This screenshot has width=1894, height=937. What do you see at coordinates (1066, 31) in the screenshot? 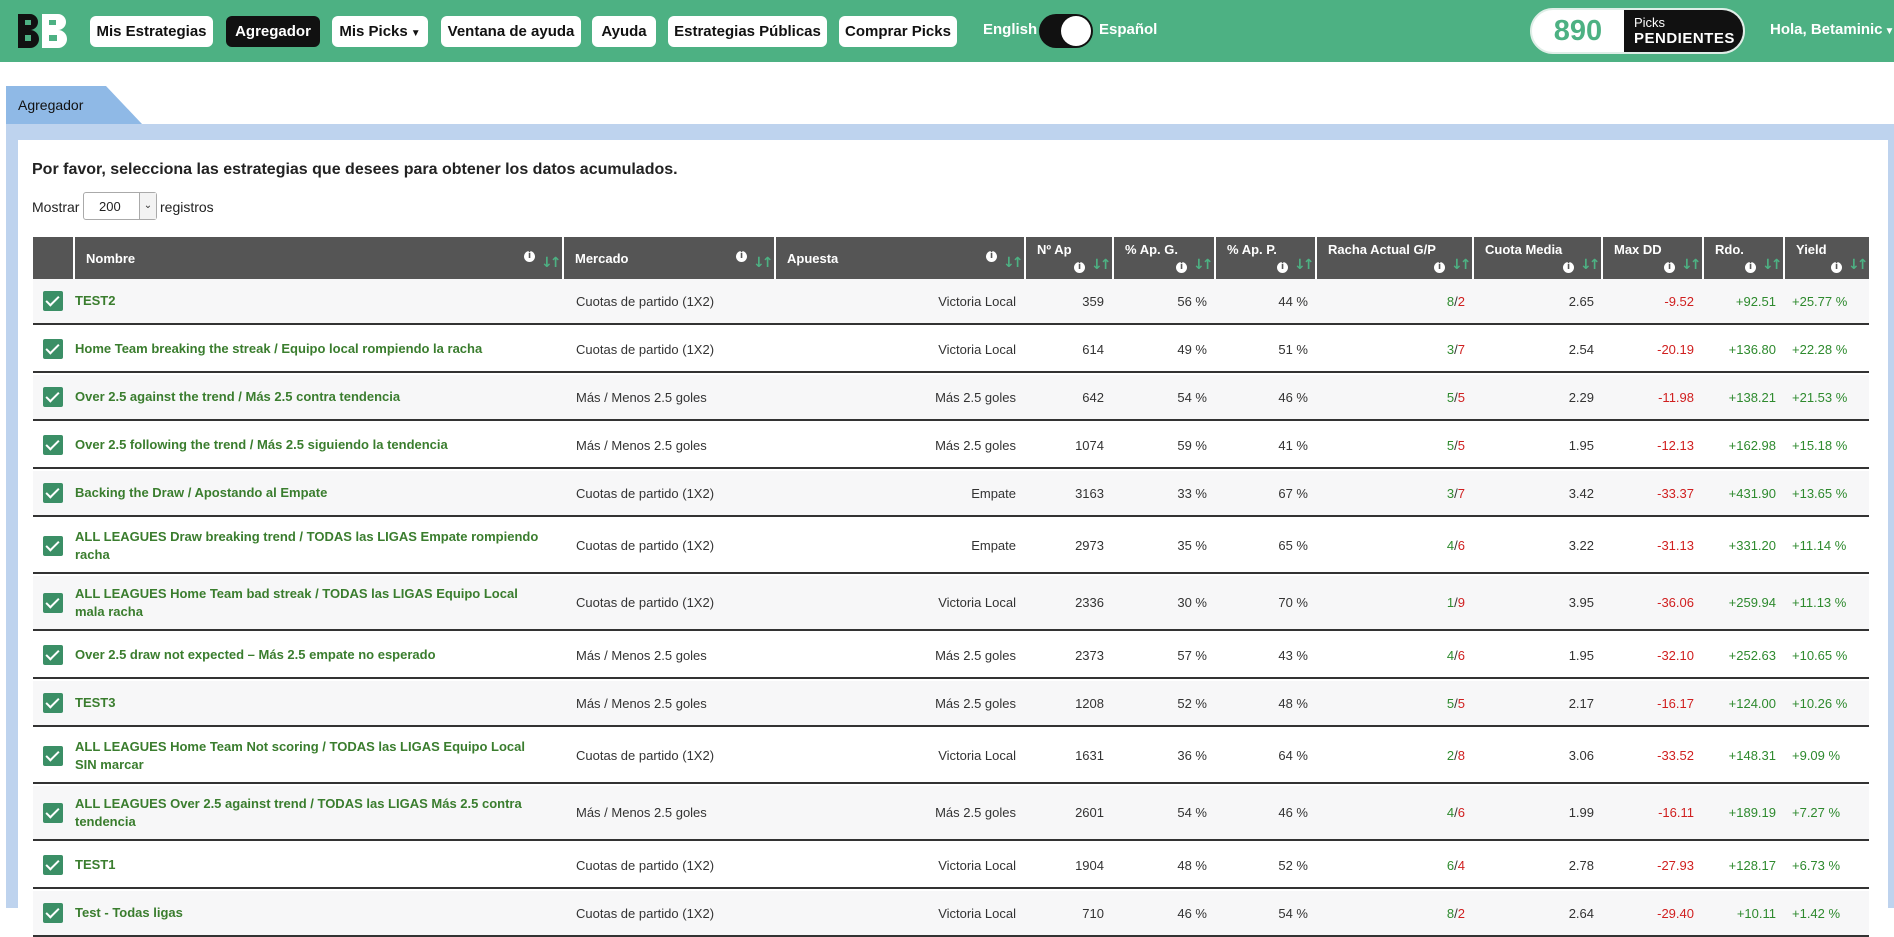
I see `language-toggle` at bounding box center [1066, 31].